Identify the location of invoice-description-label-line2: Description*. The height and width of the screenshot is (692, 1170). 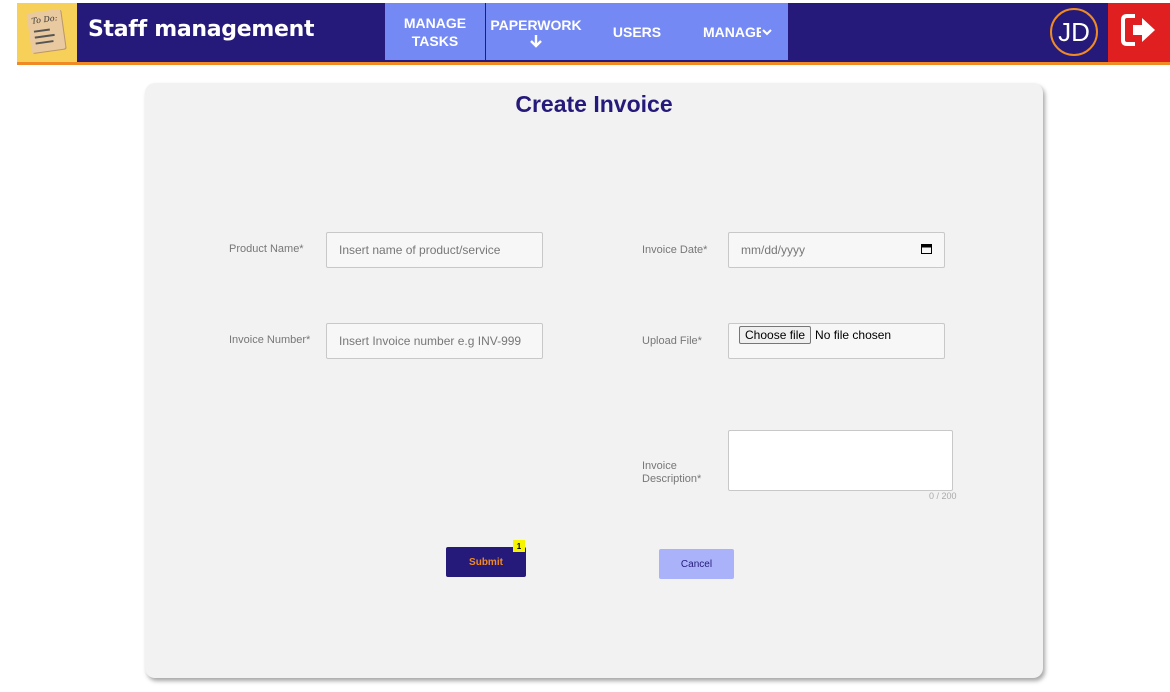
(672, 479).